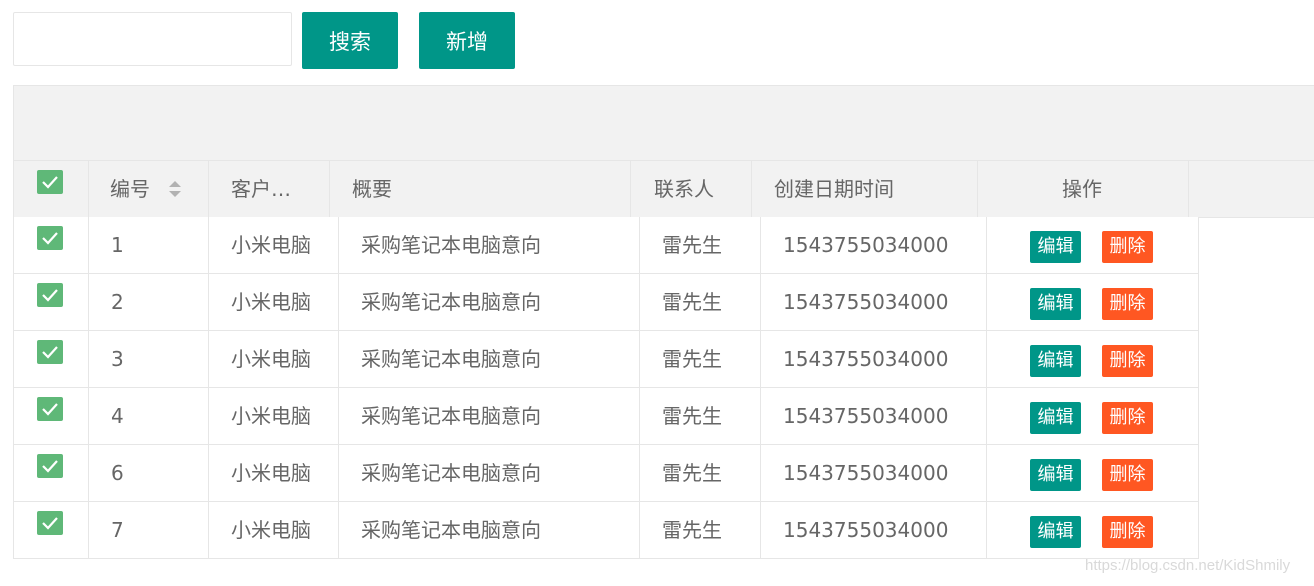 This screenshot has height=586, width=1314. What do you see at coordinates (834, 189) in the screenshot?
I see `column-header-created: 创建日期时间` at bounding box center [834, 189].